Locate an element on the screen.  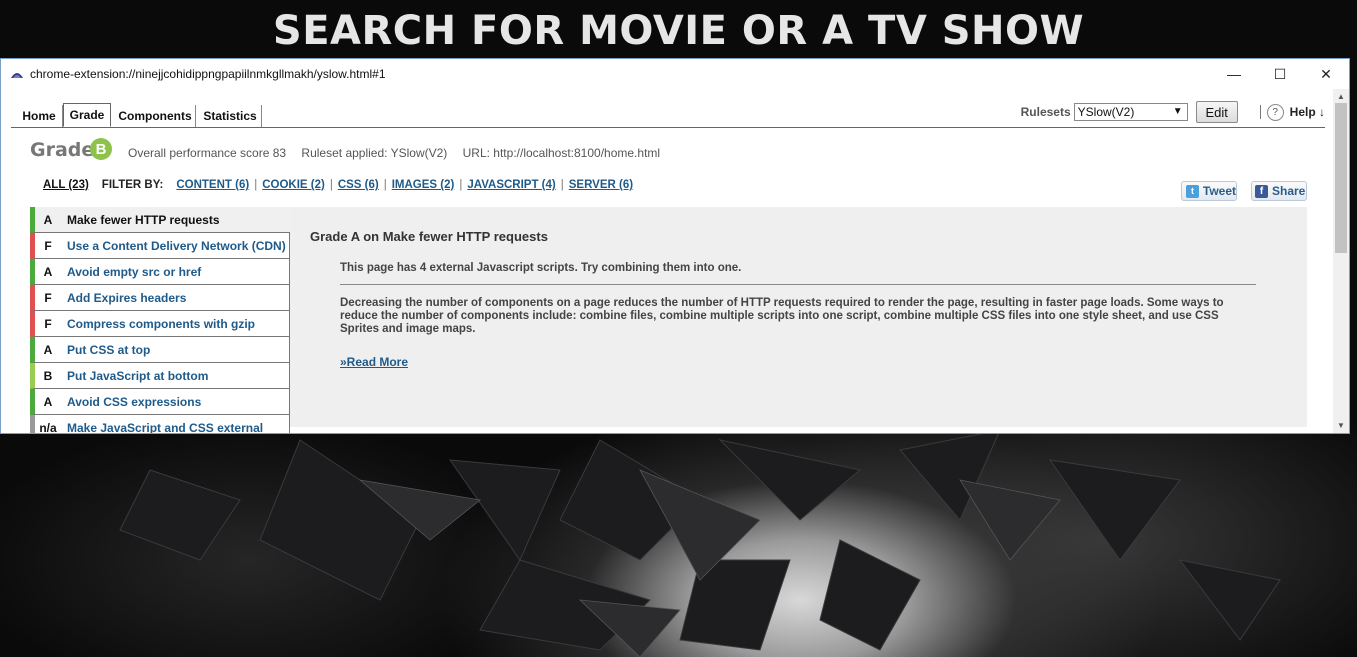
rule-name: Put CSS at top is located at coordinates (109, 349).